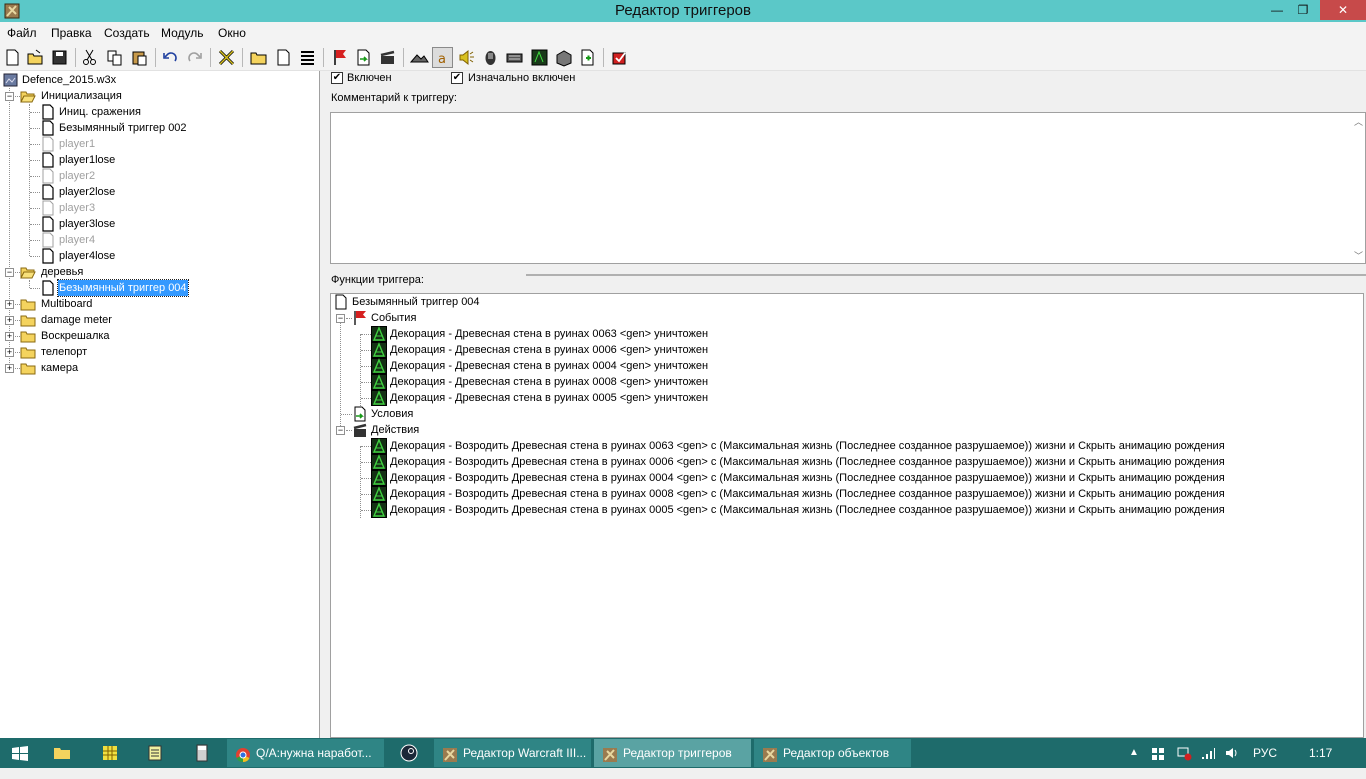 This screenshot has height=779, width=1366. I want to click on notepad-icon, so click(155, 753).